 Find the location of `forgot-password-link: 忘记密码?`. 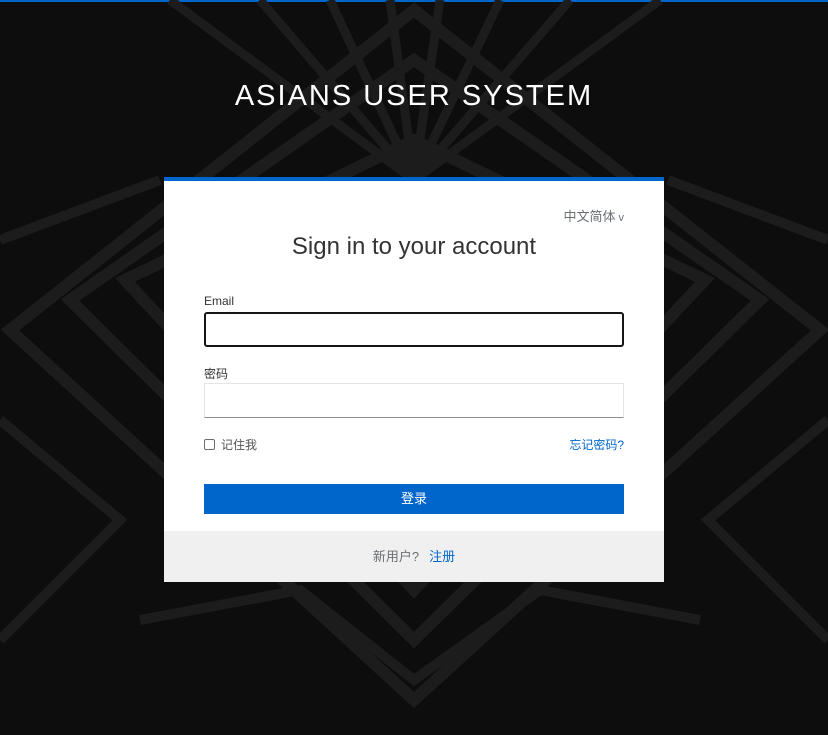

forgot-password-link: 忘记密码? is located at coordinates (596, 444).